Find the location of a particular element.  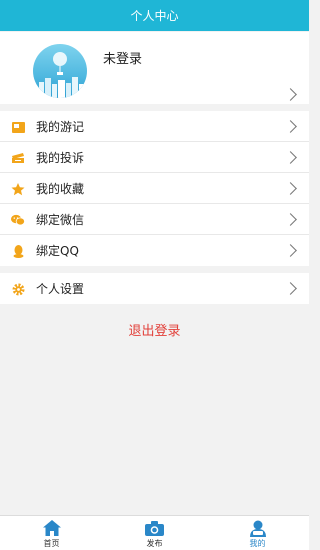

page-title: 个人中心 is located at coordinates (154, 16).